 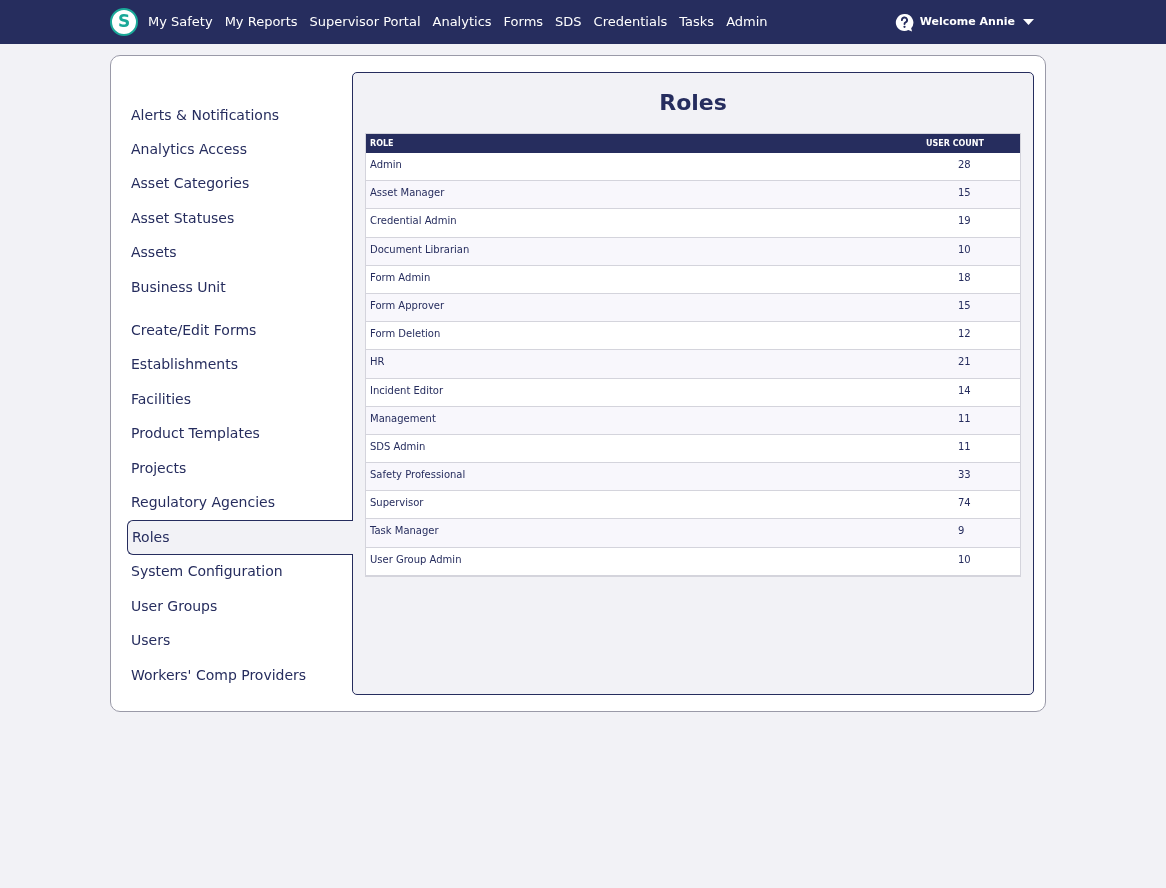 I want to click on sidebar-item: Workers' Comp Providers, so click(x=241, y=675).